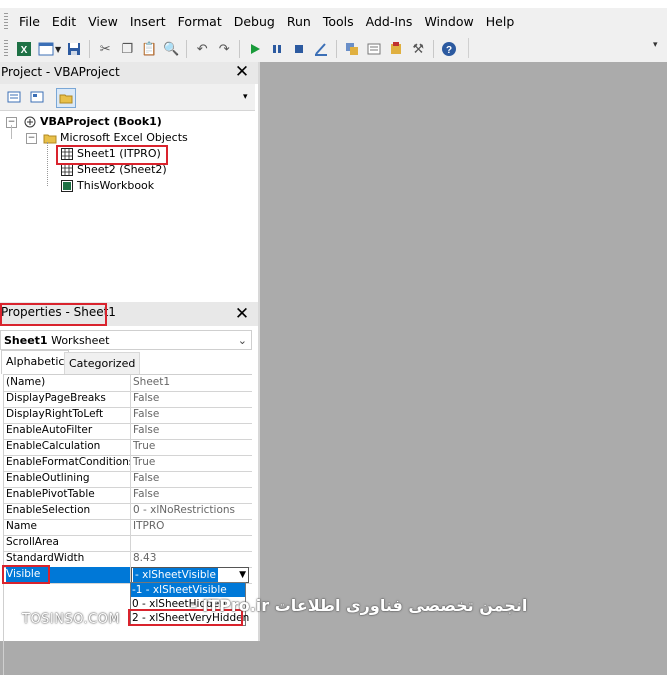 The image size is (667, 675). Describe the element at coordinates (191, 543) in the screenshot. I see `property-value` at that location.